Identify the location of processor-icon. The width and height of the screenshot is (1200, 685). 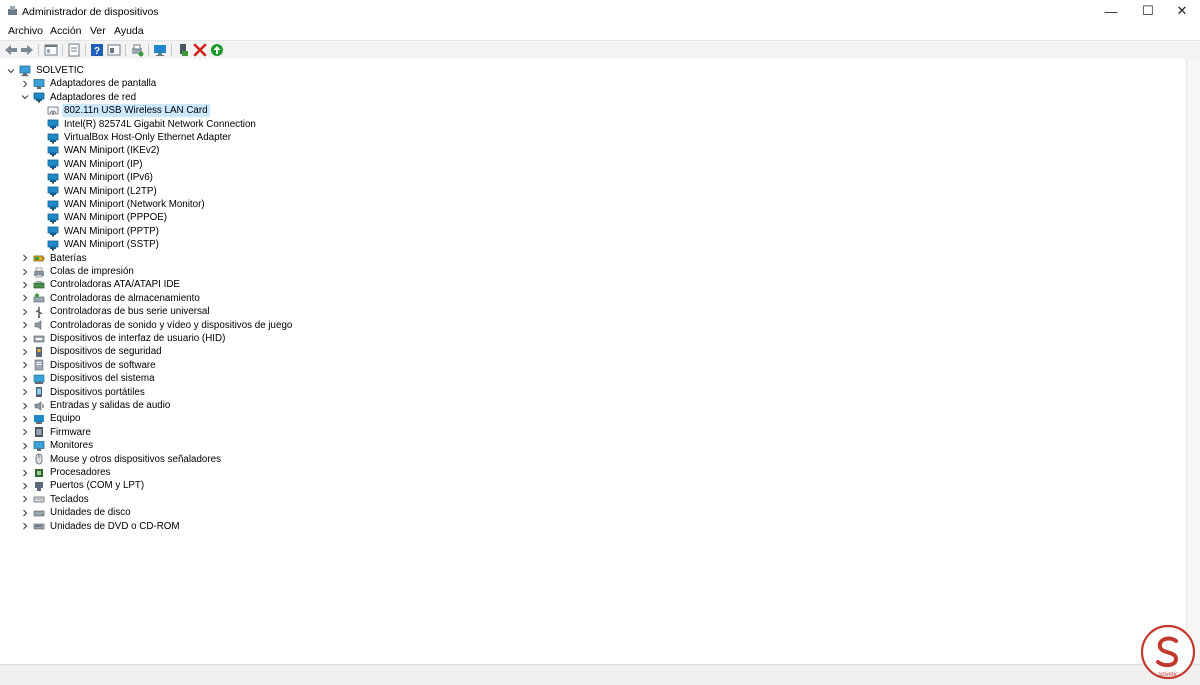
(39, 472).